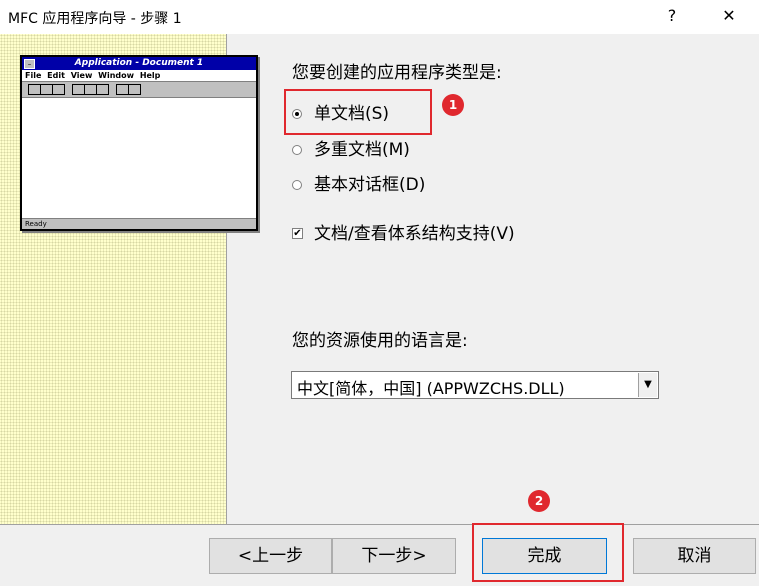 The width and height of the screenshot is (759, 586). I want to click on title-bar: MFC 应用程序向导 - 步骤 1 ? ✕, so click(379, 17).